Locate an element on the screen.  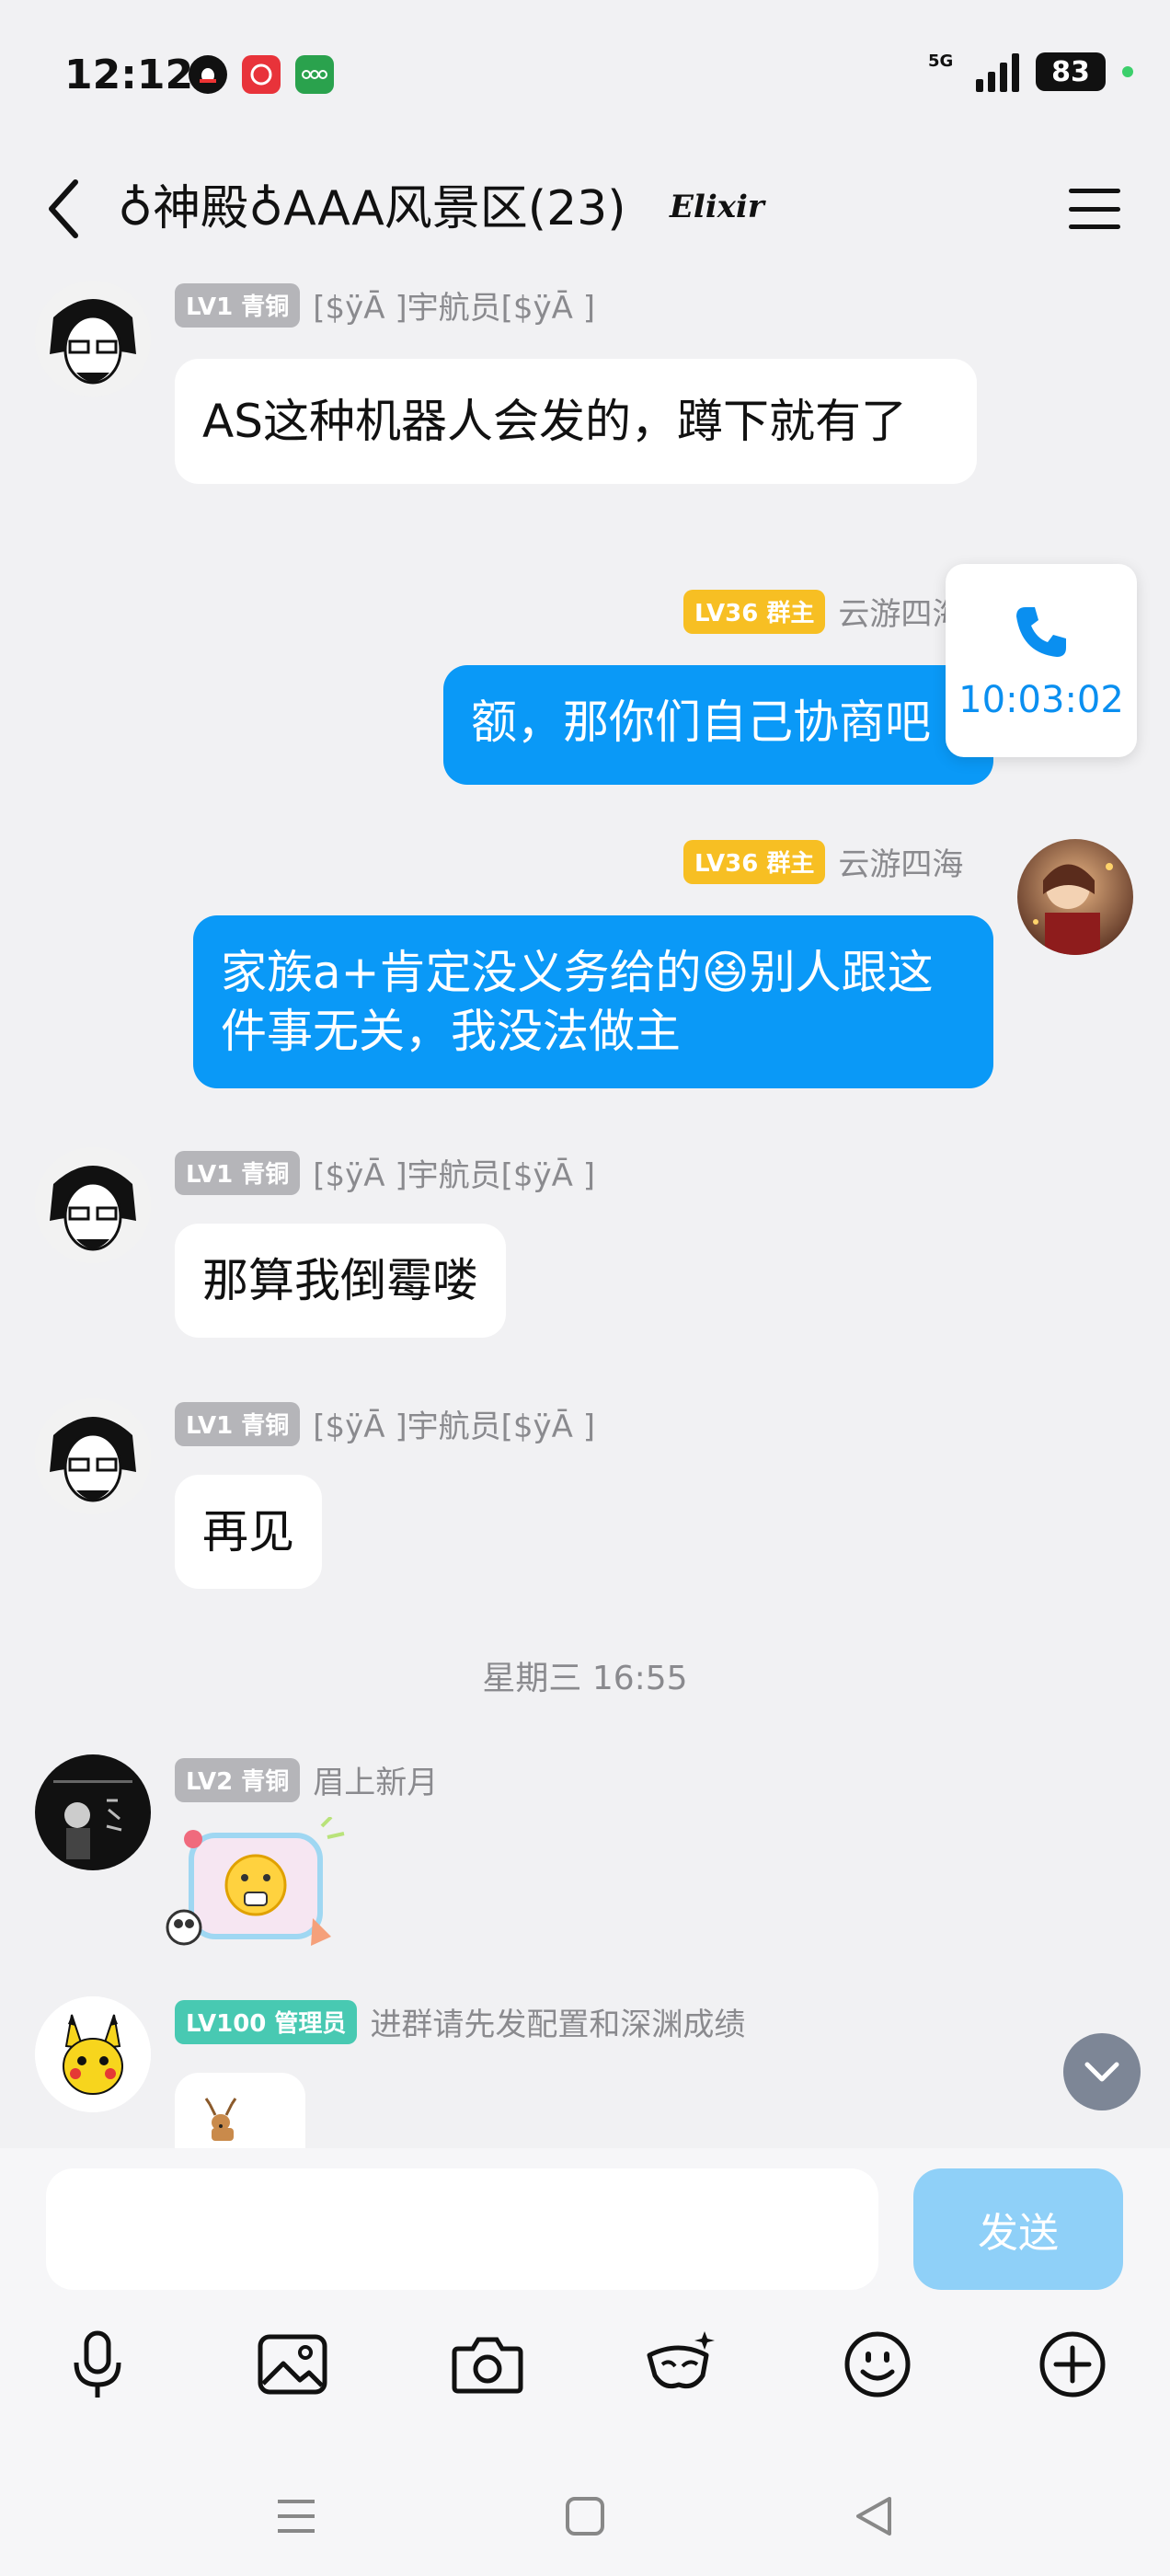
mask-sparkle-icon is located at coordinates (681, 2360).